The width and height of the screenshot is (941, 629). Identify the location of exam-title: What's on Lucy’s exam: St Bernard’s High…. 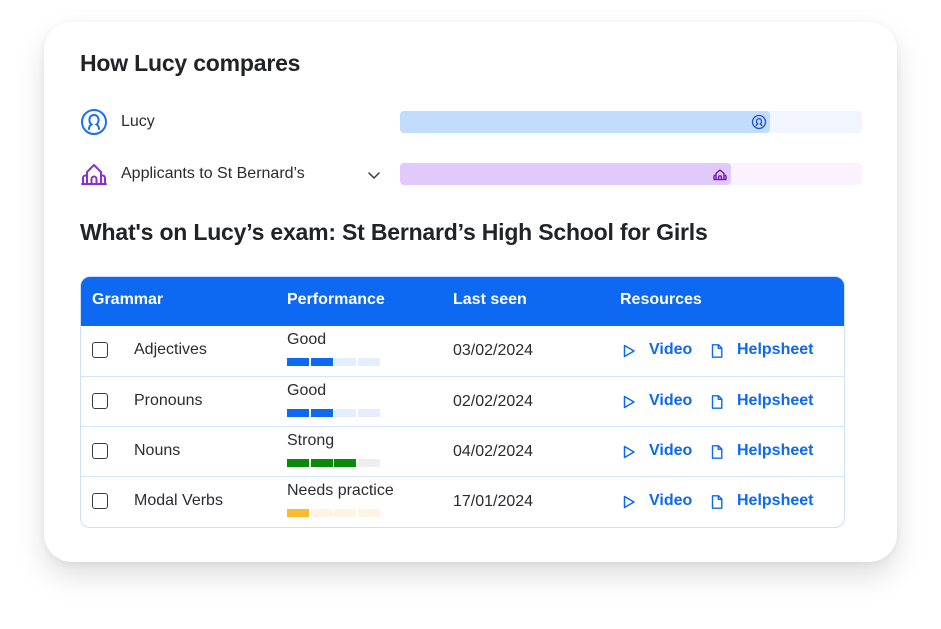
(394, 232).